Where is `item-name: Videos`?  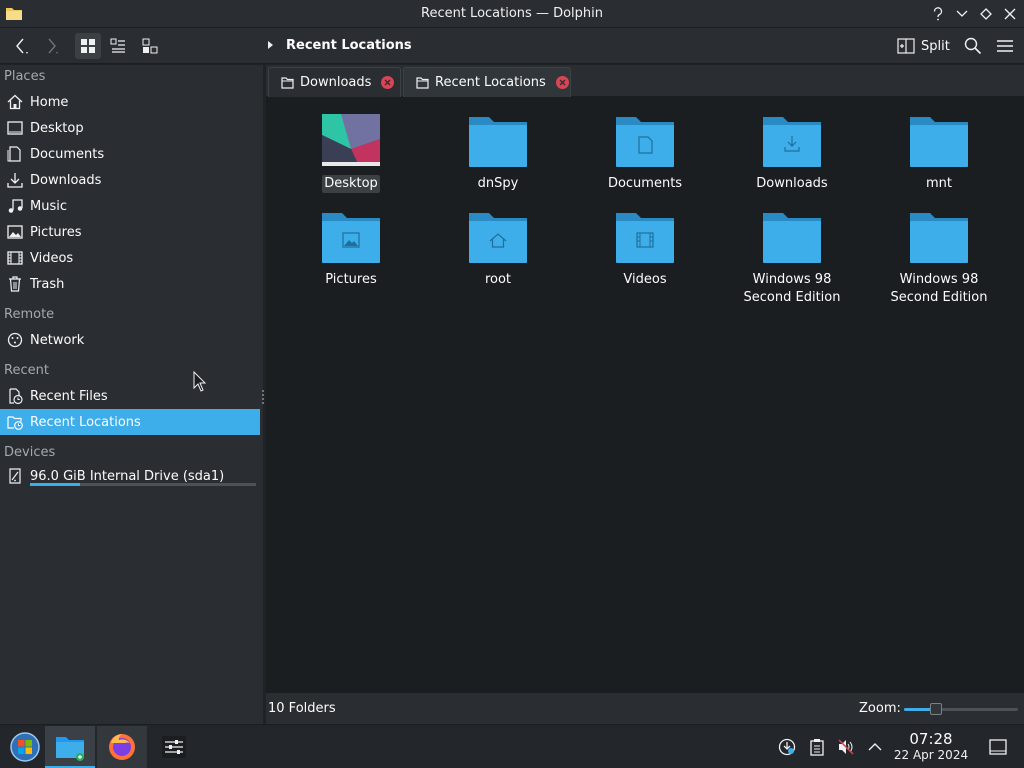
item-name: Videos is located at coordinates (645, 279).